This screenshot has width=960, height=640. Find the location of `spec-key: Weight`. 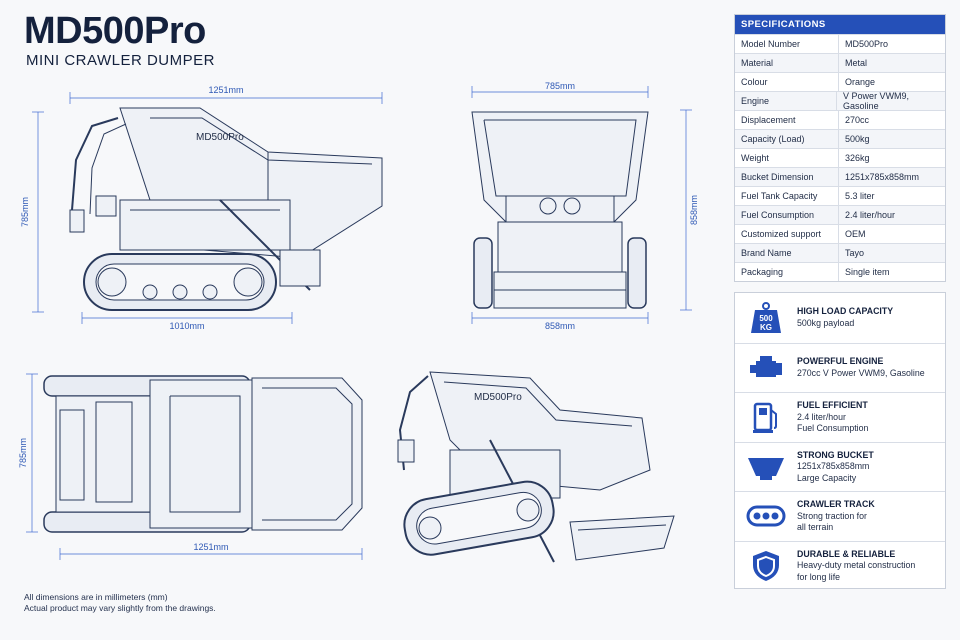

spec-key: Weight is located at coordinates (787, 158).